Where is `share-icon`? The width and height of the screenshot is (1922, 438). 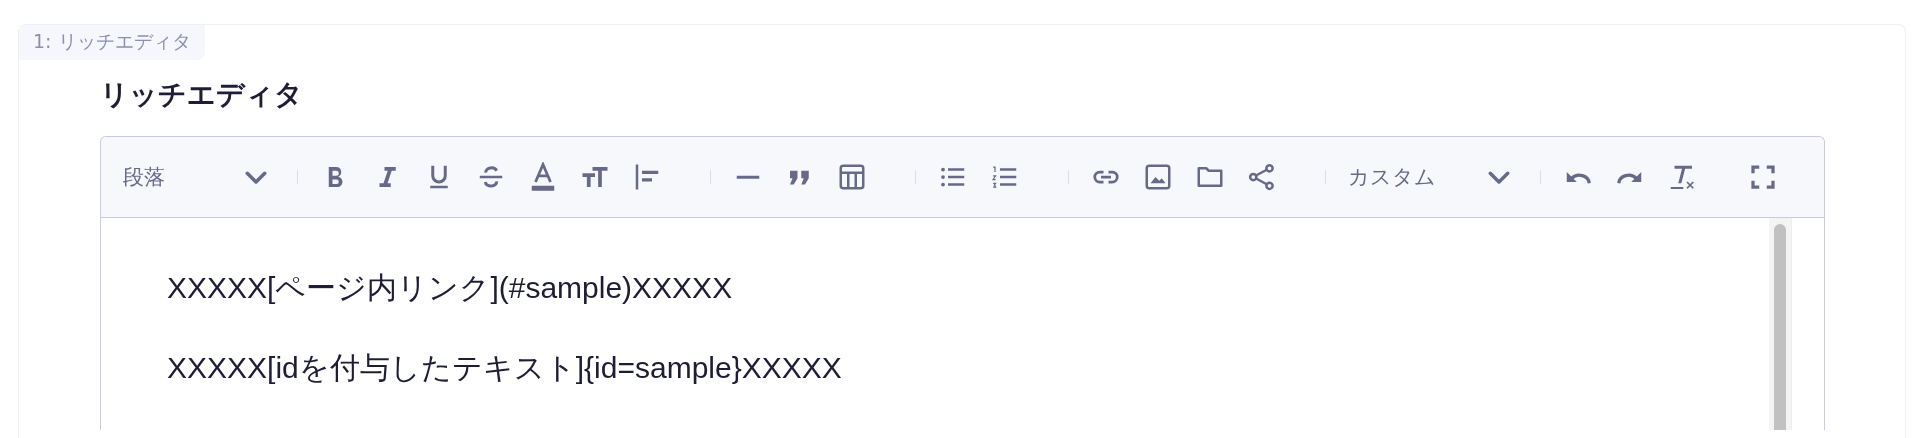
share-icon is located at coordinates (1262, 177).